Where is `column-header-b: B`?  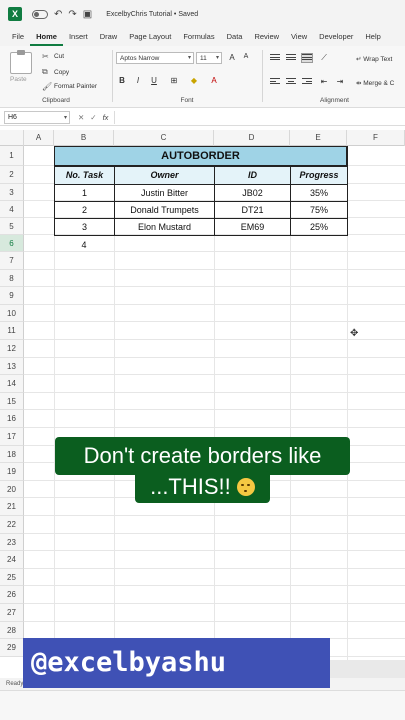 column-header-b: B is located at coordinates (84, 138).